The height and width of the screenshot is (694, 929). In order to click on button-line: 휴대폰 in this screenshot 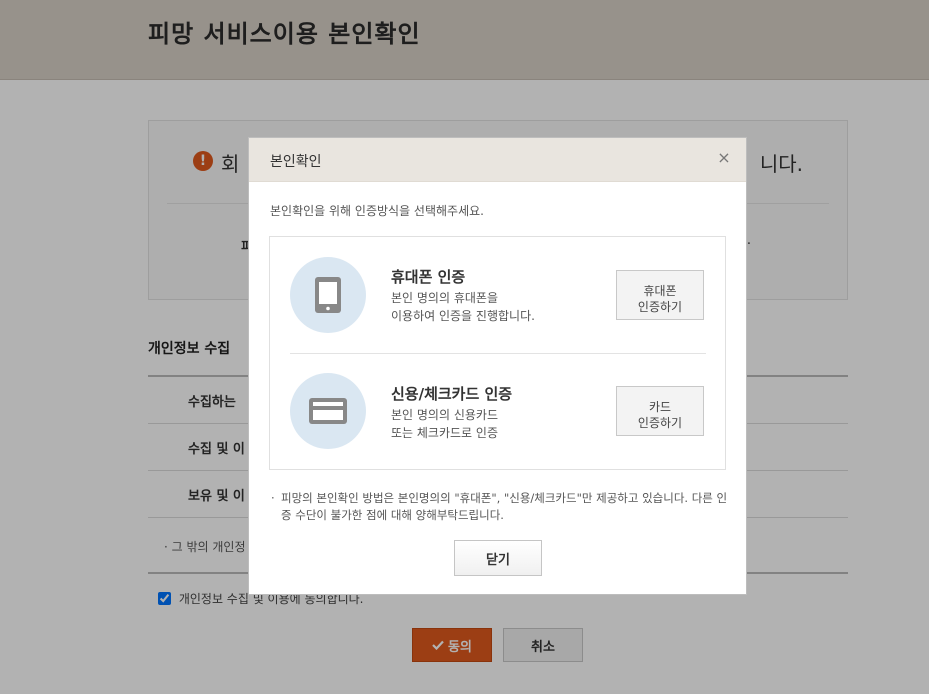, I will do `click(660, 290)`.